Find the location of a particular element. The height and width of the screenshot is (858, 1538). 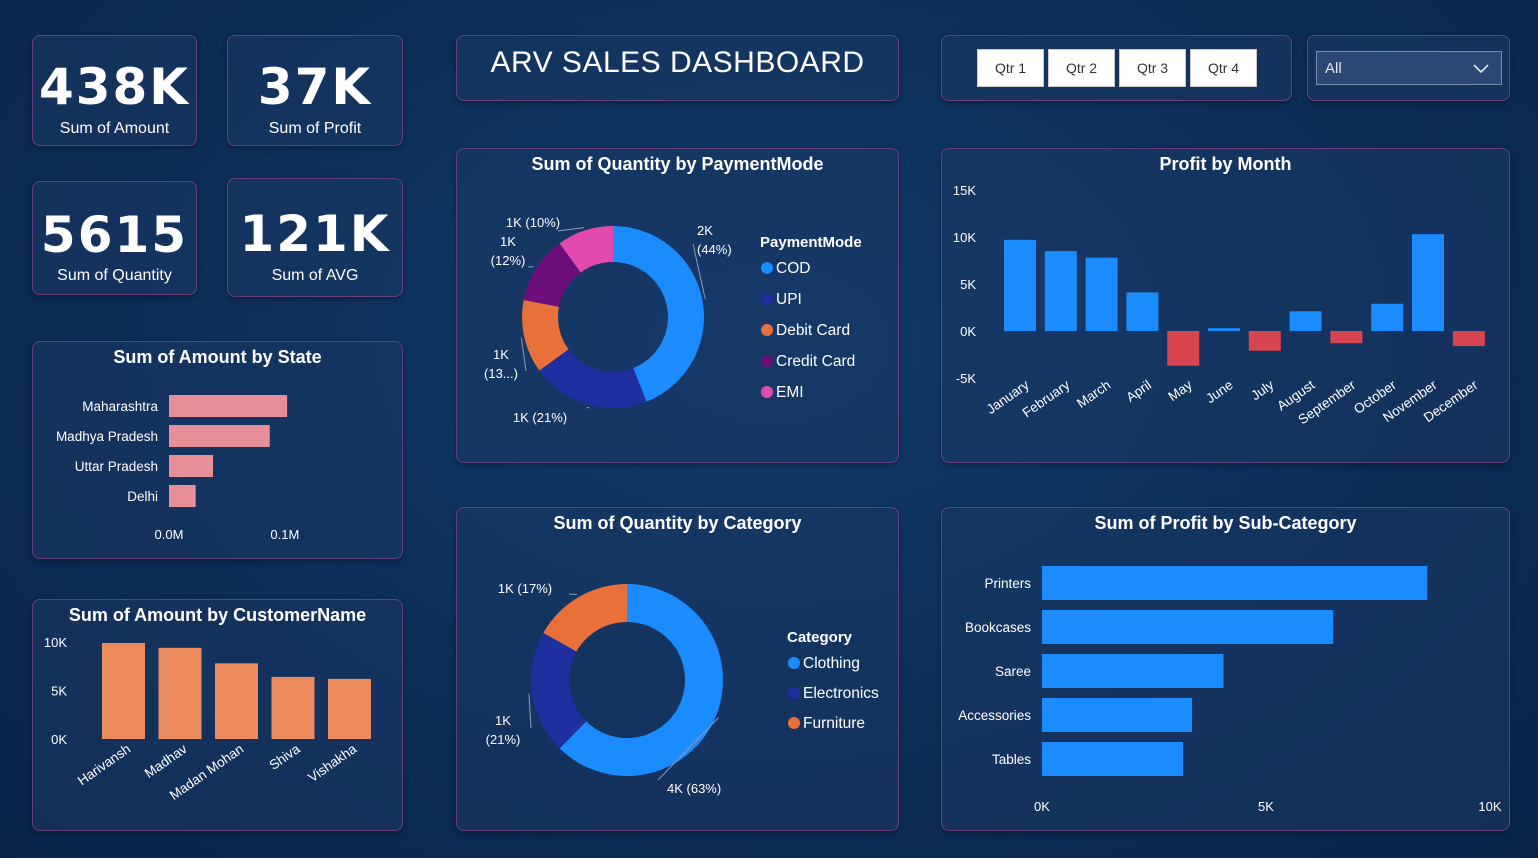

data-label: 4K (63%) is located at coordinates (694, 788).